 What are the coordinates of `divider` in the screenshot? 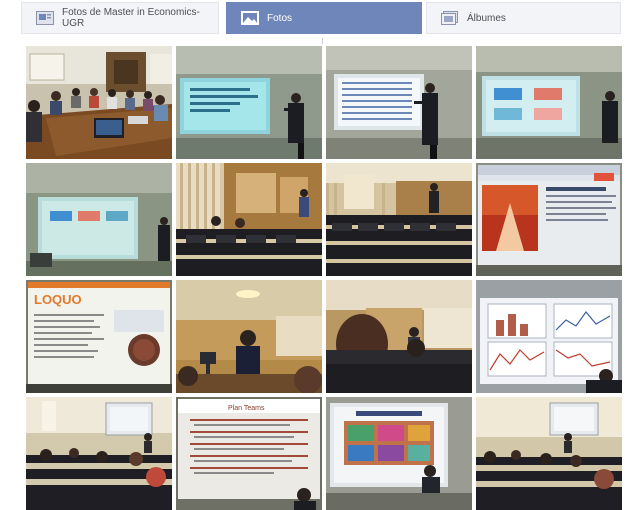 It's located at (322, 41).